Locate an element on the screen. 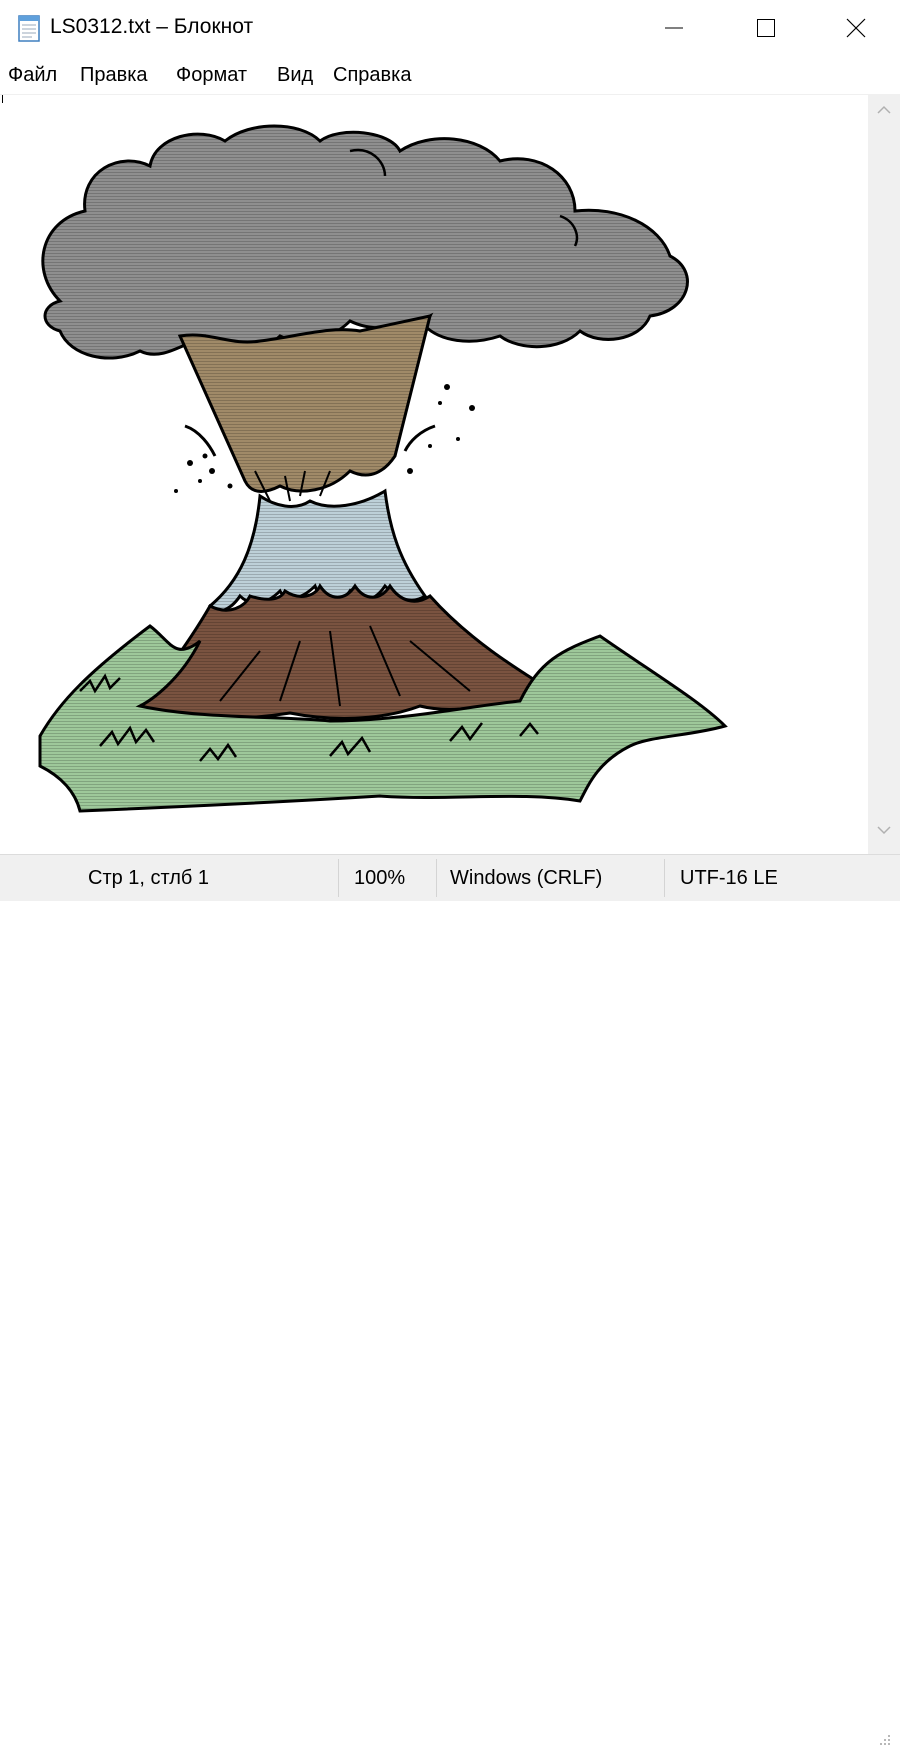 This screenshot has width=900, height=1749. resize-grip-icon is located at coordinates (884, 1739).